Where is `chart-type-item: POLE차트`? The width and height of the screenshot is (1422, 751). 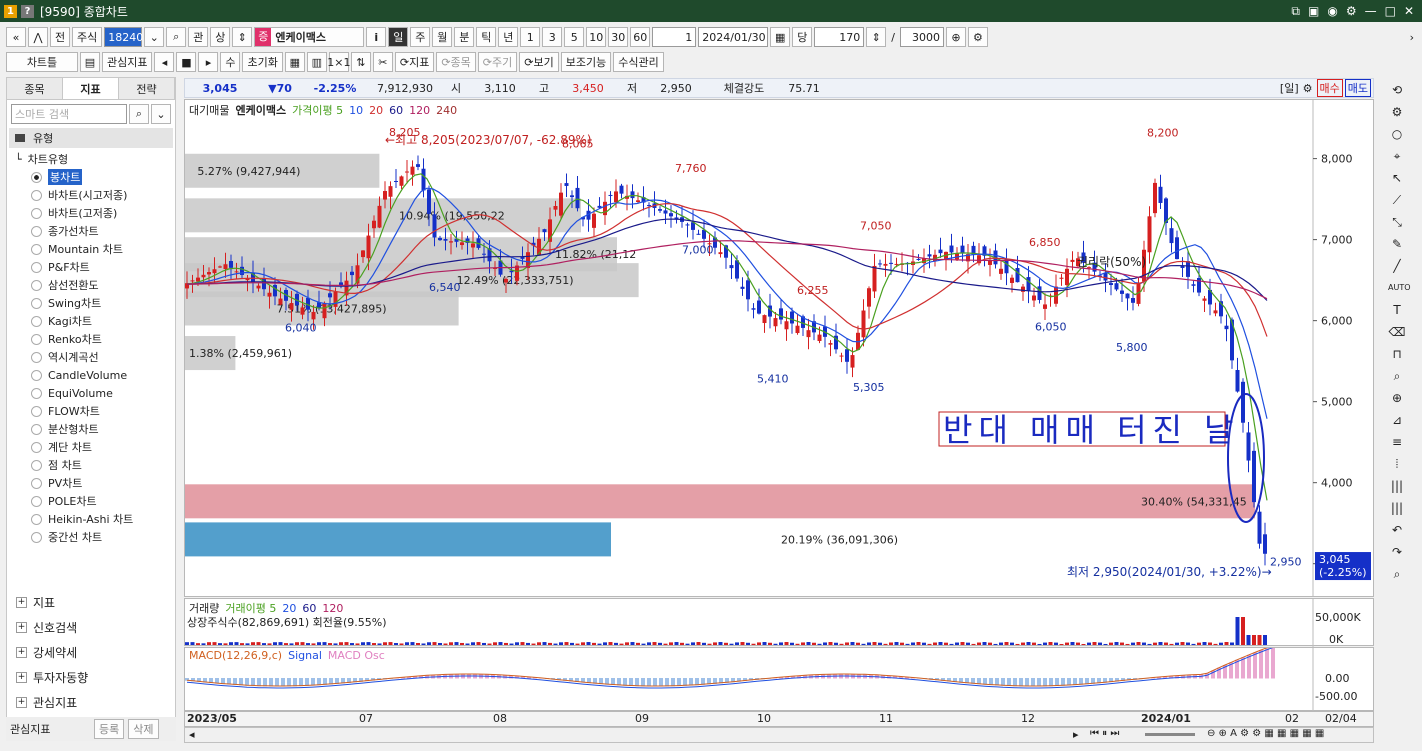
chart-type-item: POLE차트 is located at coordinates (95, 501).